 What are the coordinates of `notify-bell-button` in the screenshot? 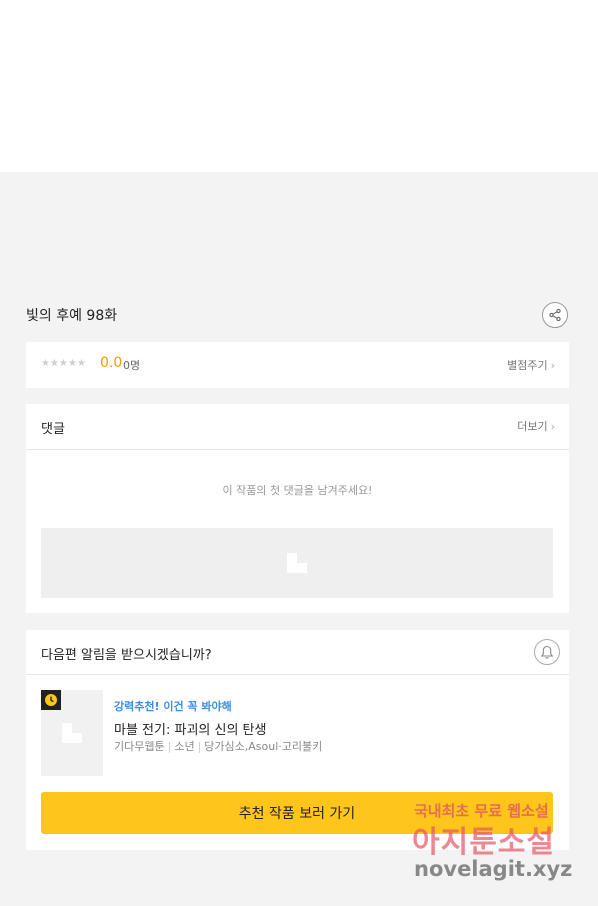 It's located at (547, 652).